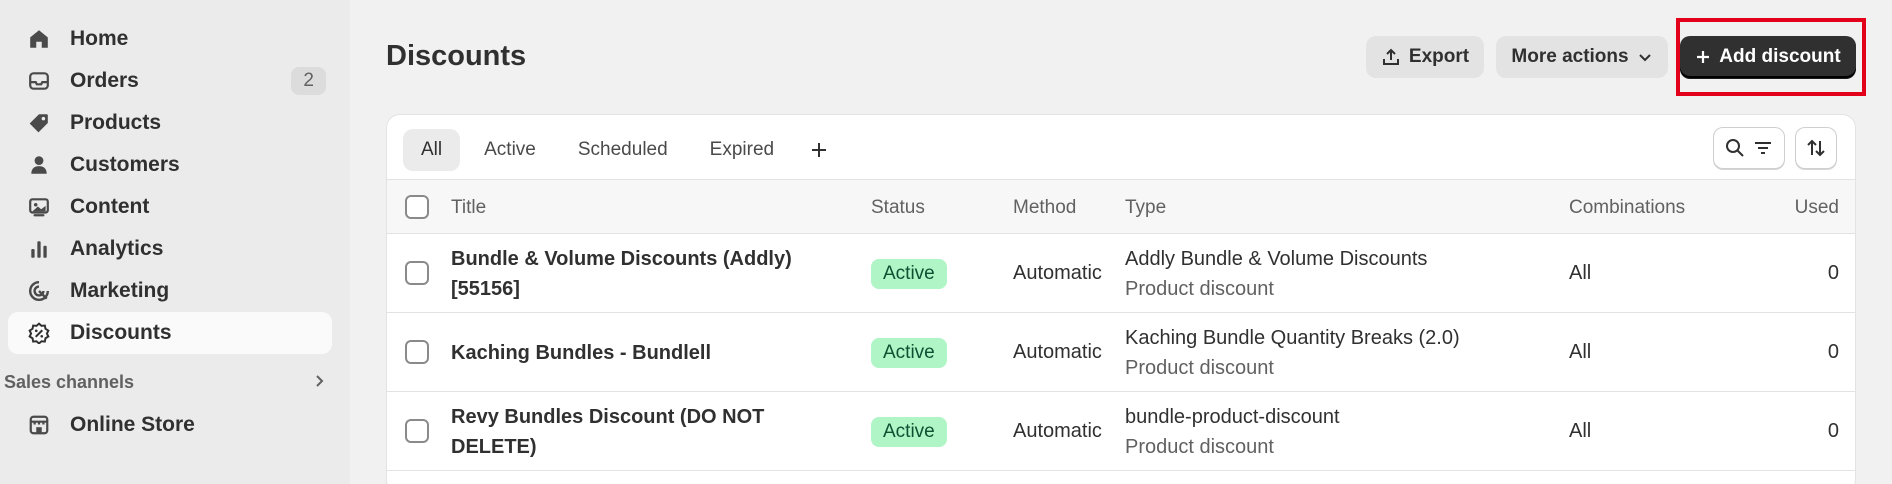 This screenshot has height=484, width=1892. Describe the element at coordinates (1570, 56) in the screenshot. I see `more-actions-label: More actions` at that location.